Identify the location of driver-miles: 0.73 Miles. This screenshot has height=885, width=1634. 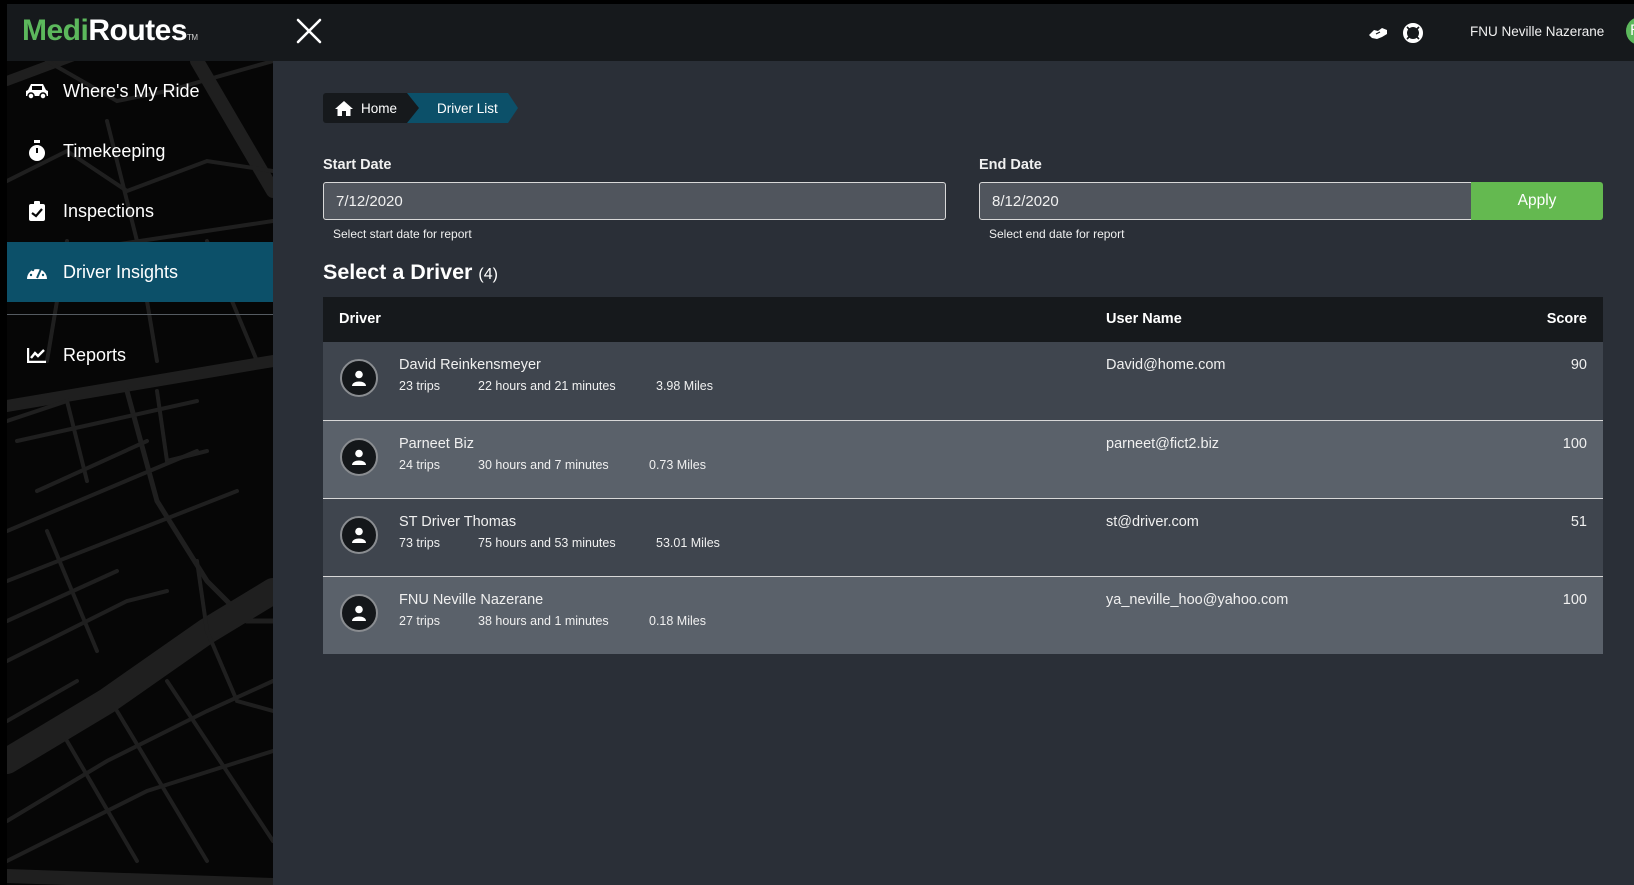
(677, 465).